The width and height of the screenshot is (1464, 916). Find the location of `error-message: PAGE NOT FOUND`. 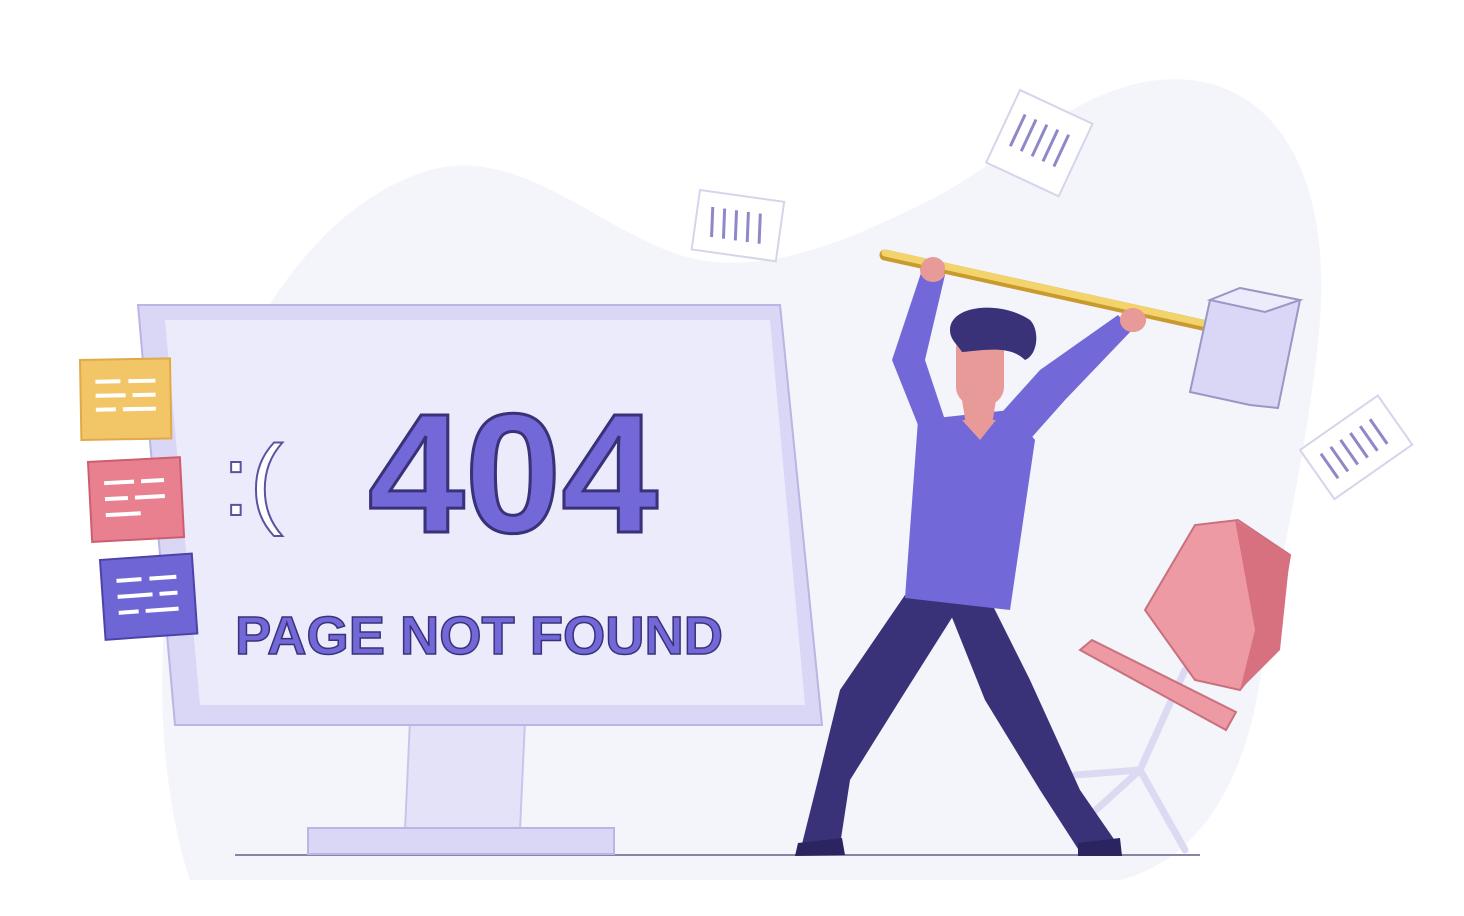

error-message: PAGE NOT FOUND is located at coordinates (479, 636).